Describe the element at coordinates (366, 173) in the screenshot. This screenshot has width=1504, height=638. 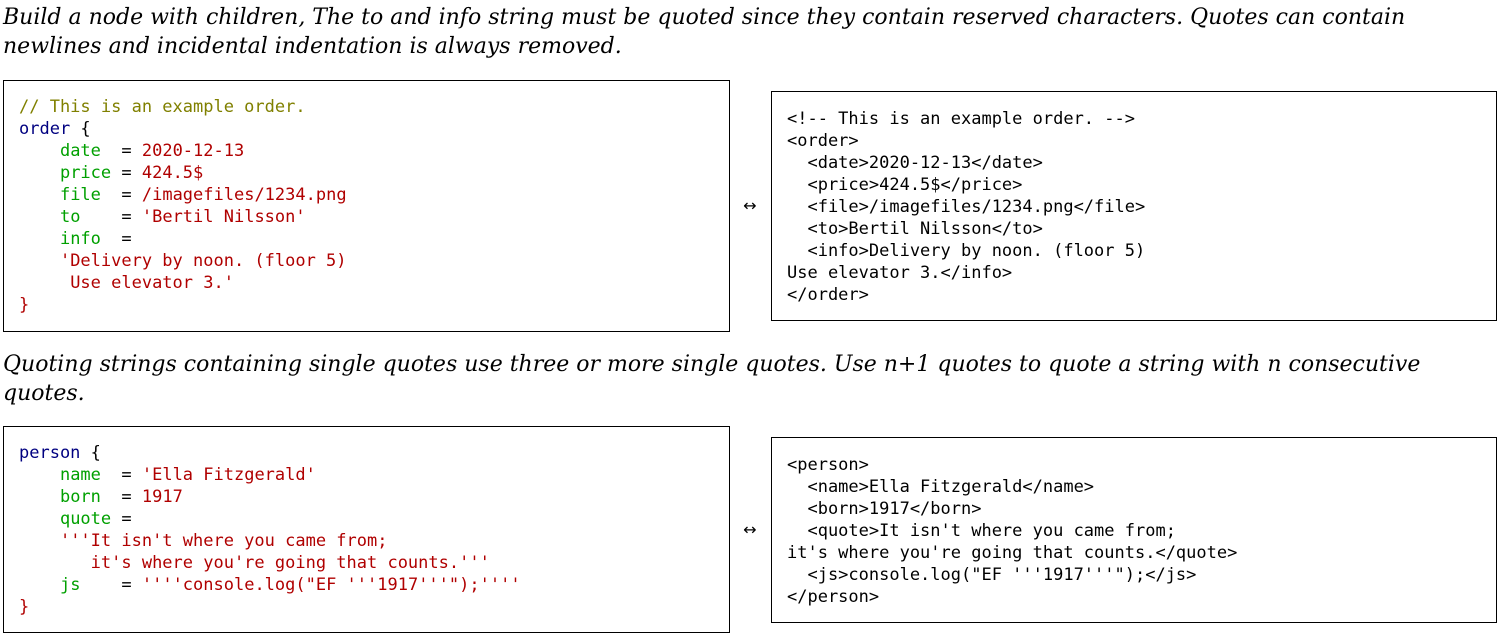
I see `code-line: price = 424.5$` at that location.